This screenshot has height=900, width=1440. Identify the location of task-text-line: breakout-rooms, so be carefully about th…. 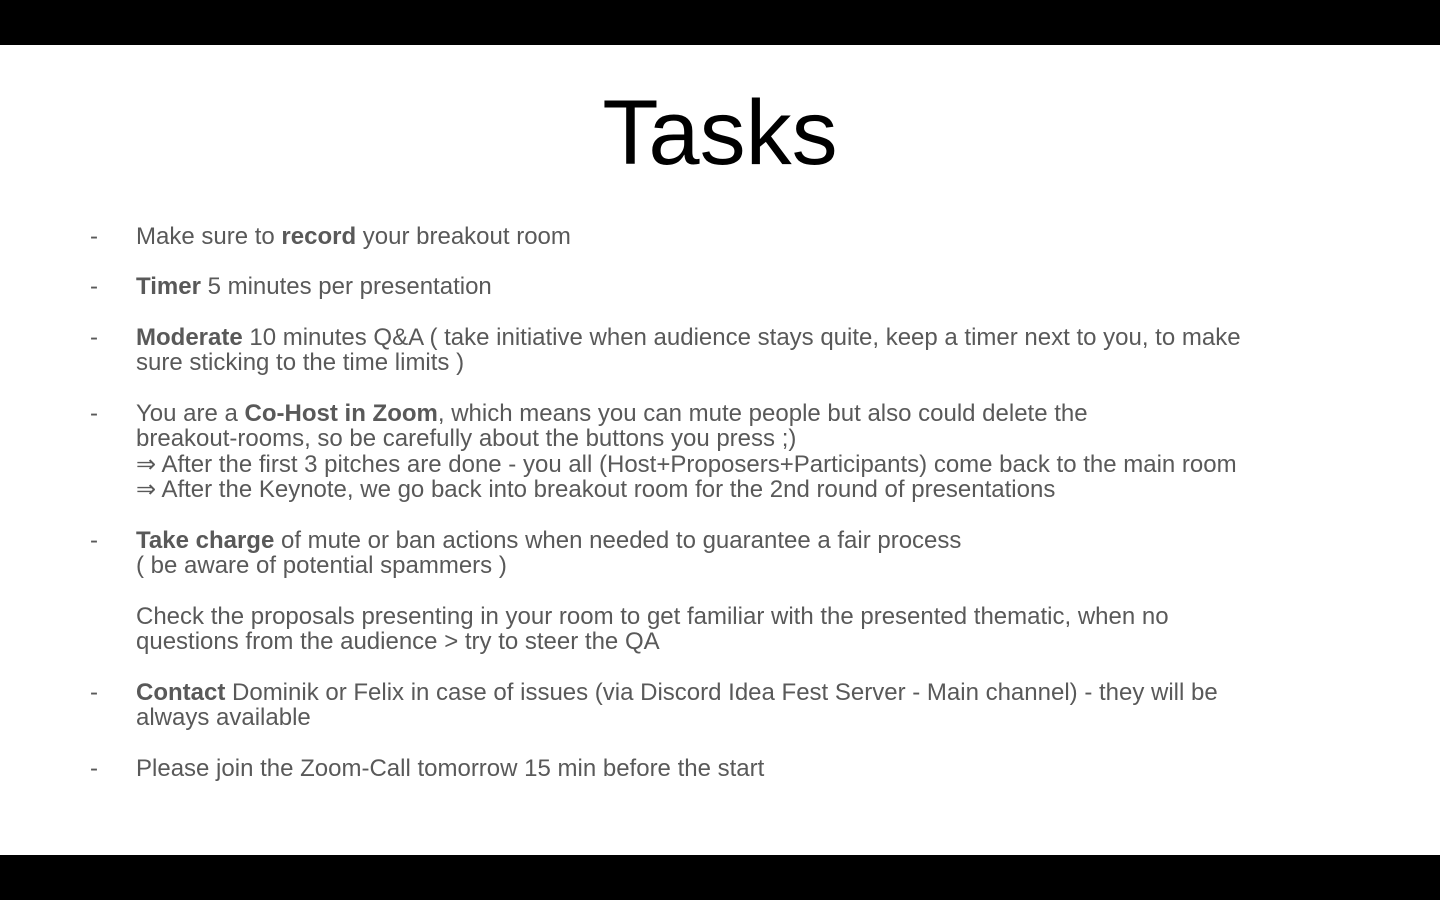
(751, 438).